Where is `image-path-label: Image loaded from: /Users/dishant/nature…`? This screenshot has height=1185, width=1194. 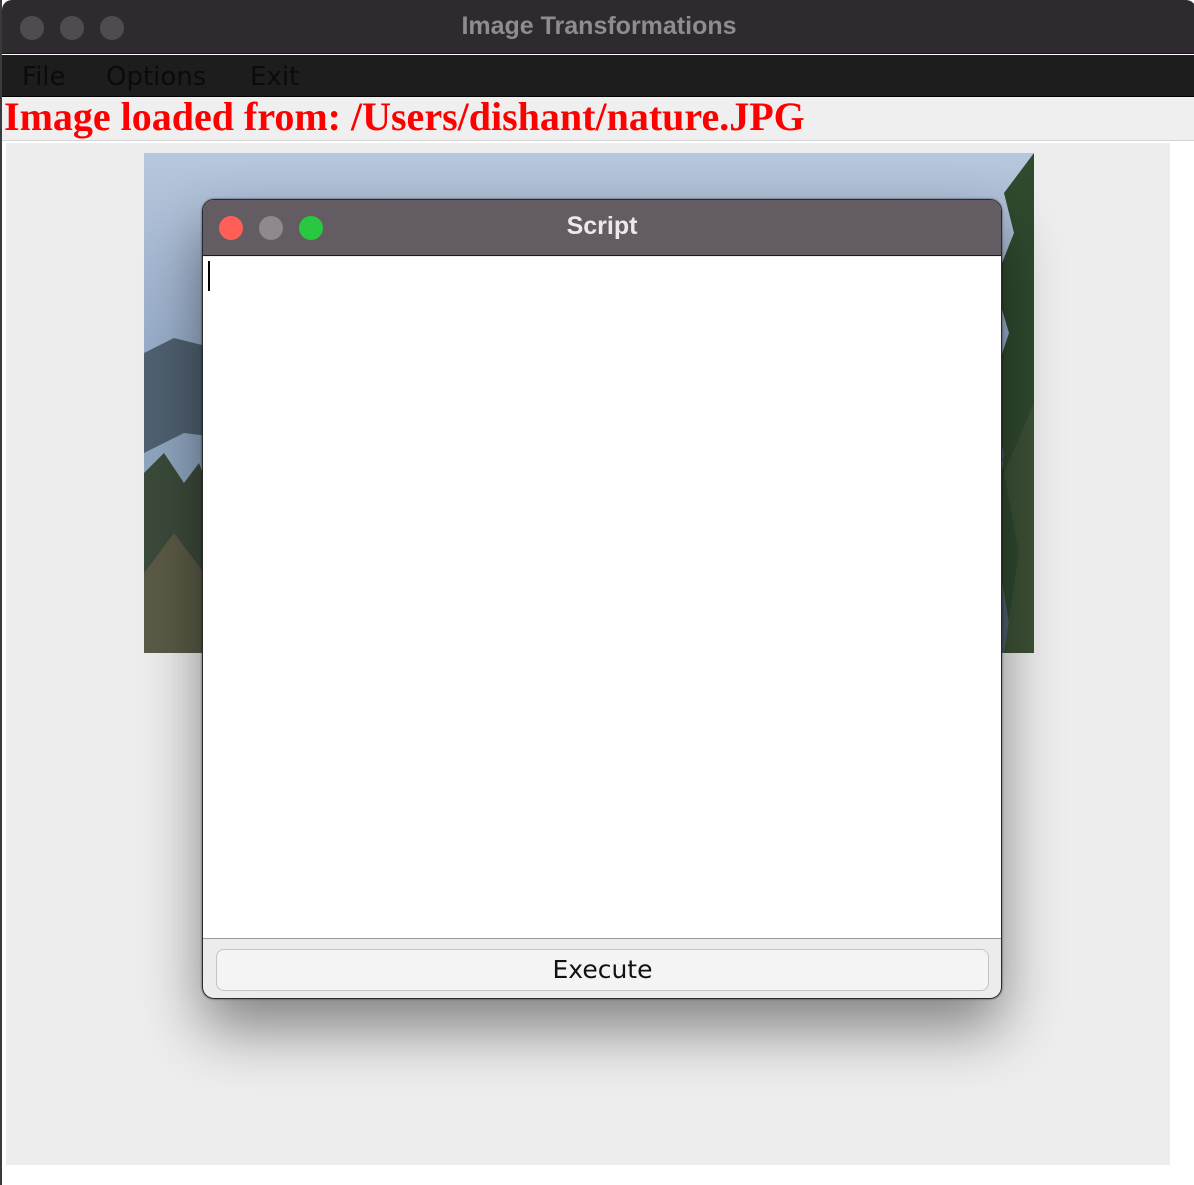 image-path-label: Image loaded from: /Users/dishant/nature… is located at coordinates (404, 116).